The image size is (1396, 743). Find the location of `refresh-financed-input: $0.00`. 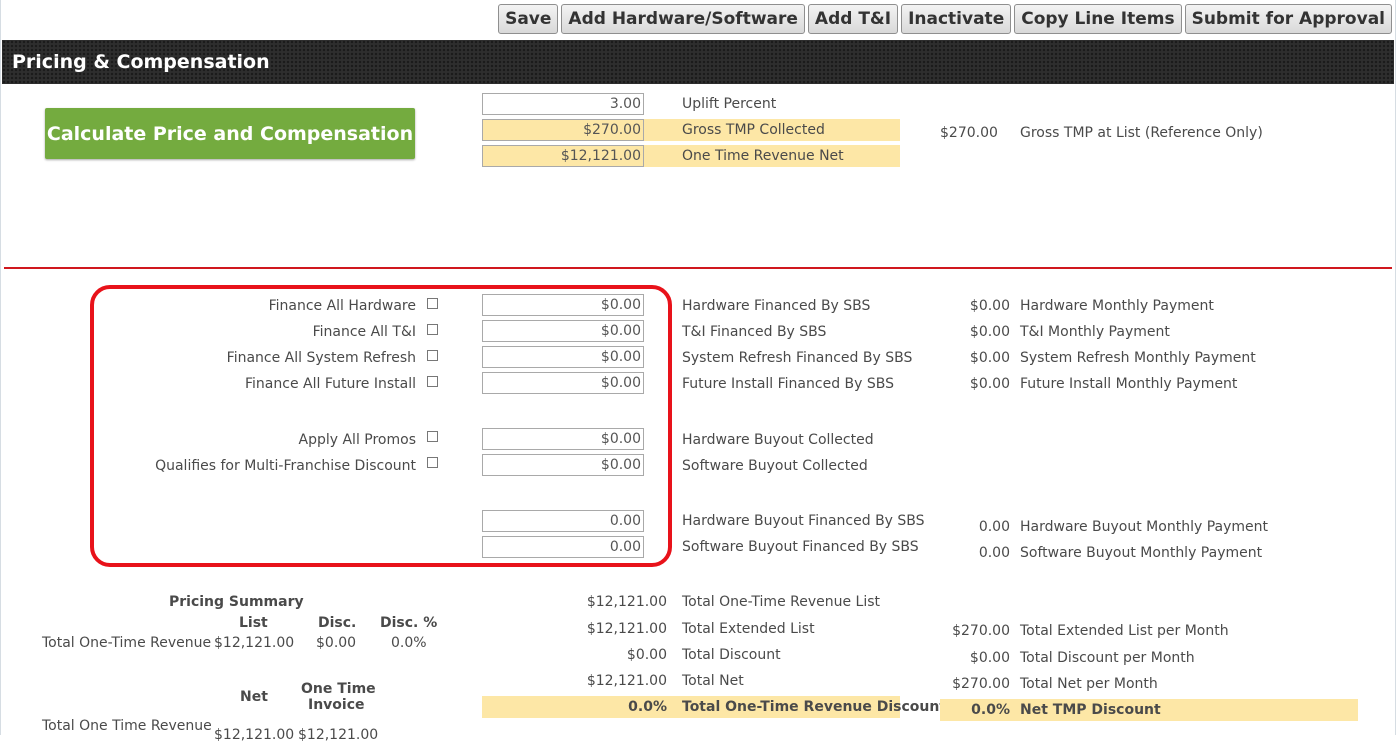

refresh-financed-input: $0.00 is located at coordinates (563, 357).